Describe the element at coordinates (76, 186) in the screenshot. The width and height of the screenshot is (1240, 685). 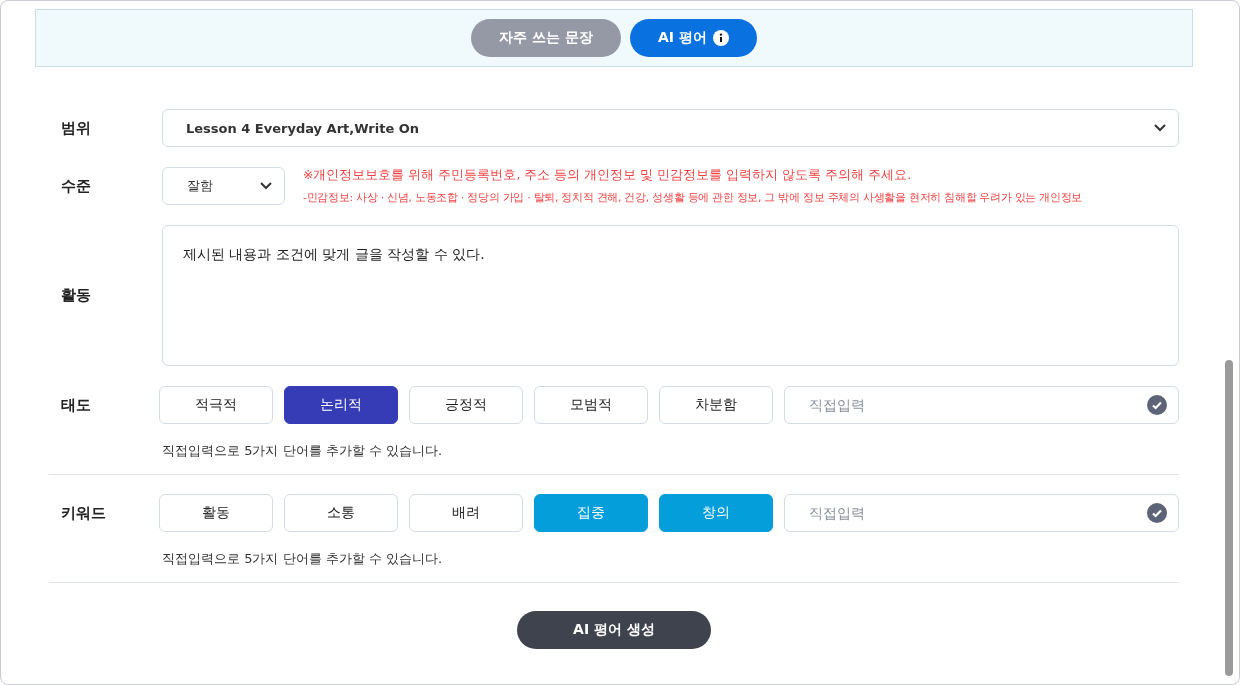
I see `field-label: 수준` at that location.